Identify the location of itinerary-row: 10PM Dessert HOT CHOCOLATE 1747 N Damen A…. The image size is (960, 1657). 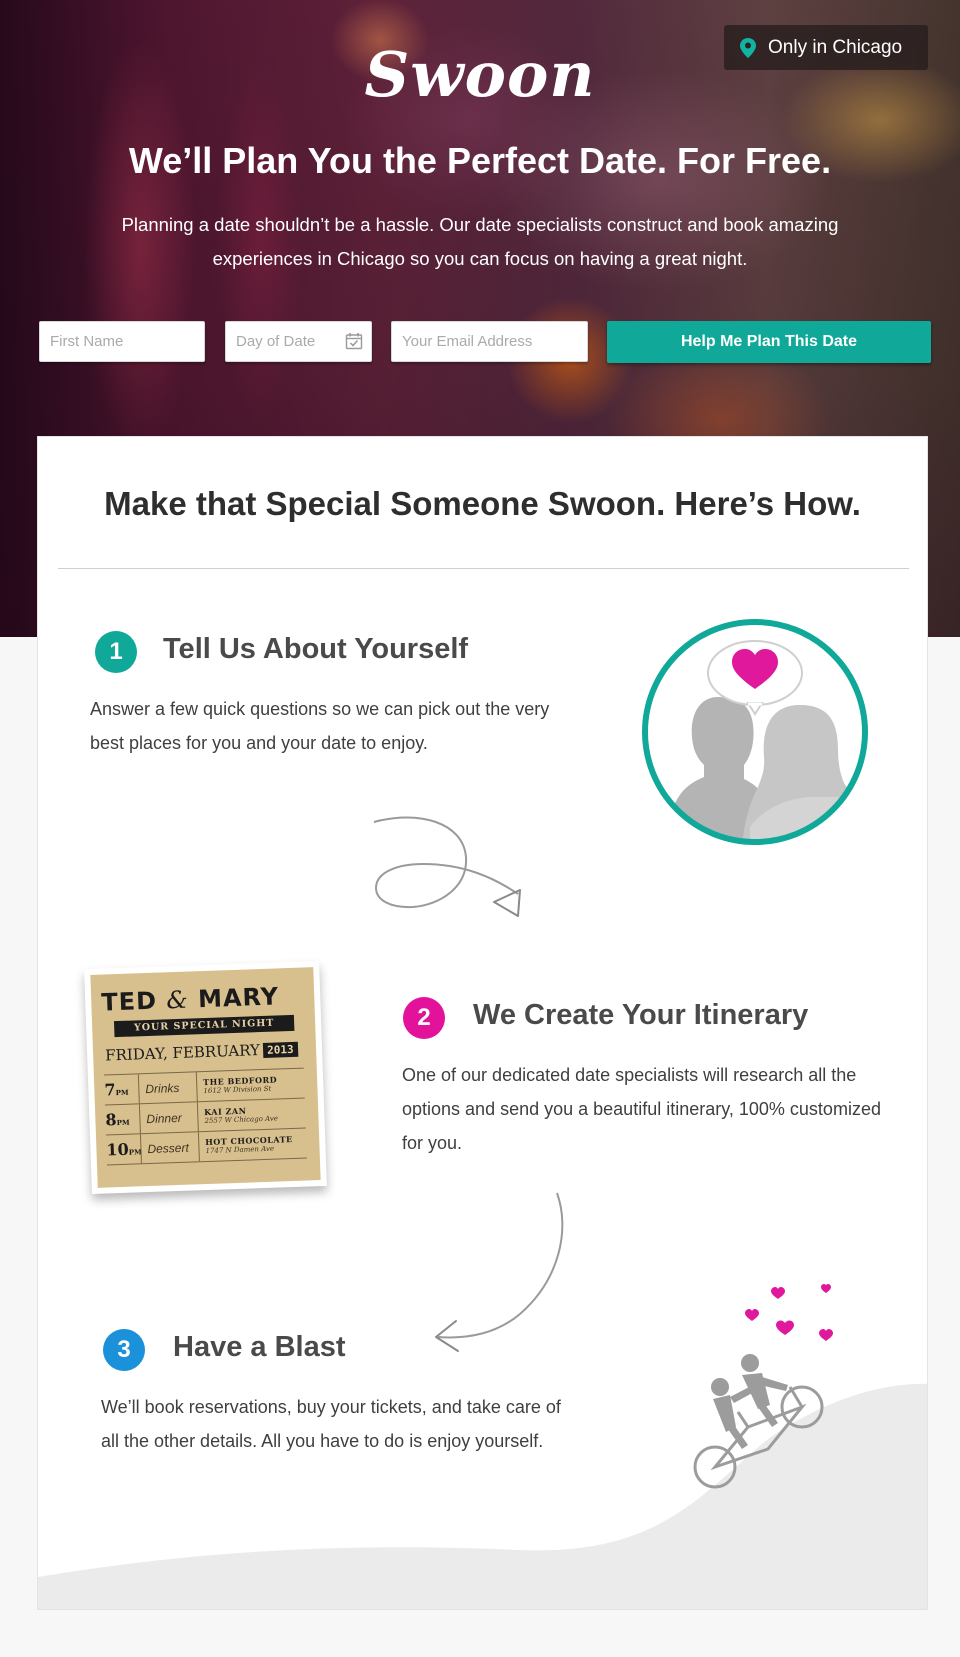
(206, 1147).